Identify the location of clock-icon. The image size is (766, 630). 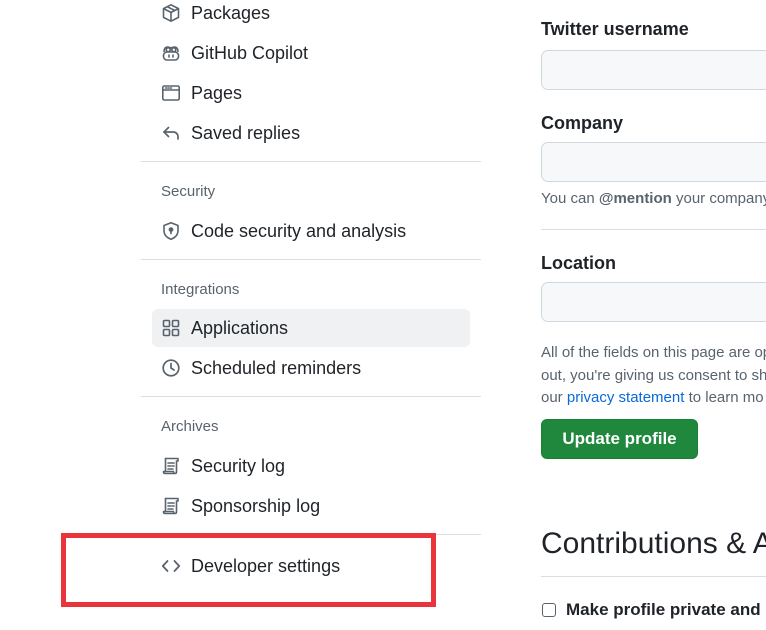
(171, 368).